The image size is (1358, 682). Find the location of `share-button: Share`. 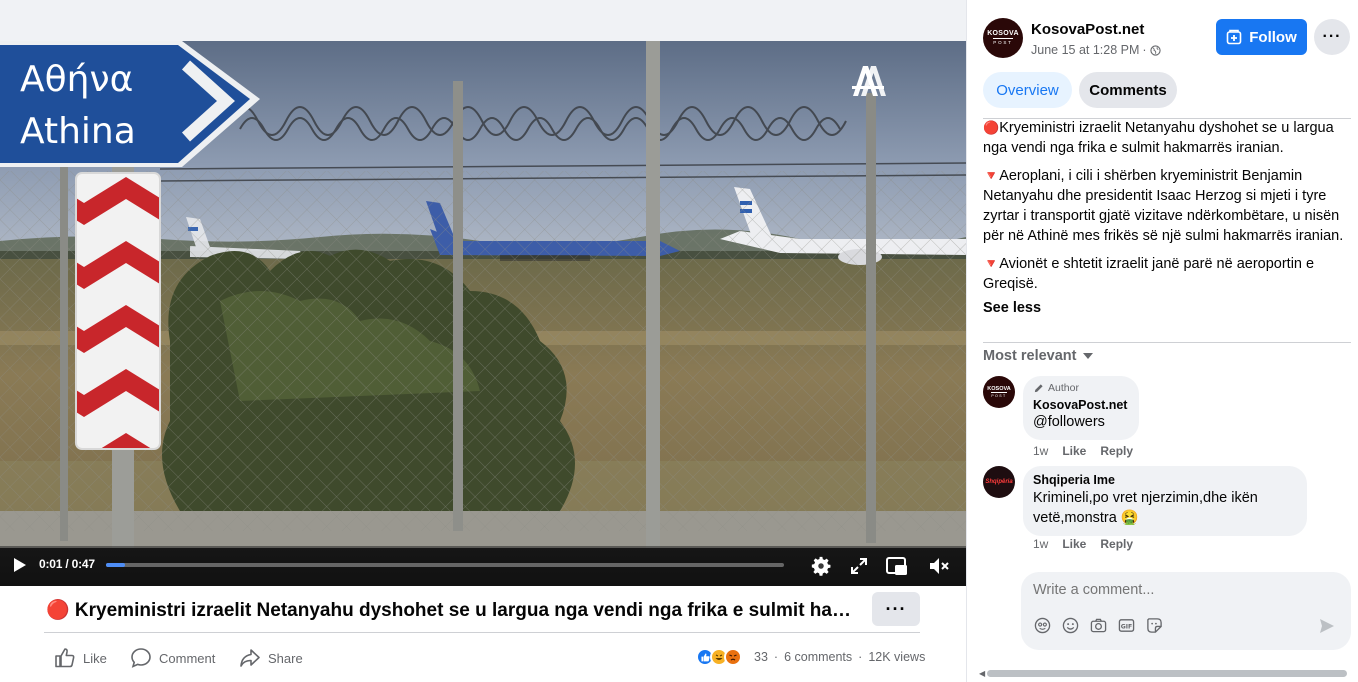

share-button: Share is located at coordinates (271, 658).